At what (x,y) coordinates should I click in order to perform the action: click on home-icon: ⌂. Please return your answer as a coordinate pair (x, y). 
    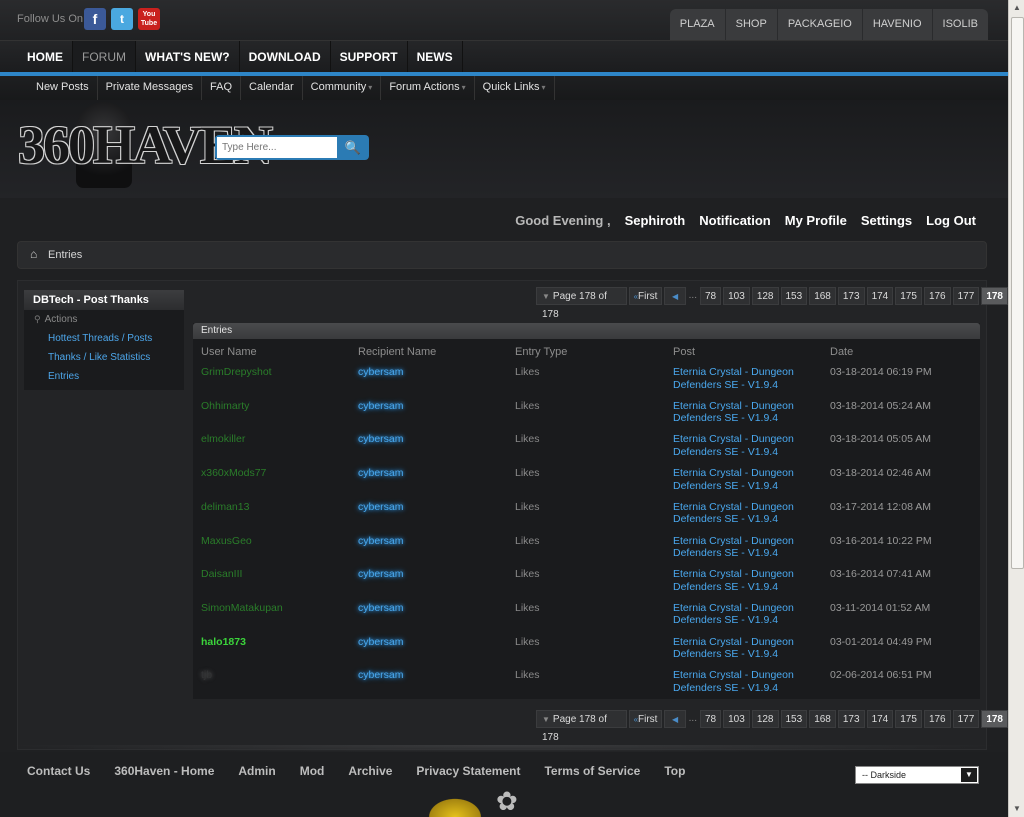
    Looking at the image, I should click on (36, 254).